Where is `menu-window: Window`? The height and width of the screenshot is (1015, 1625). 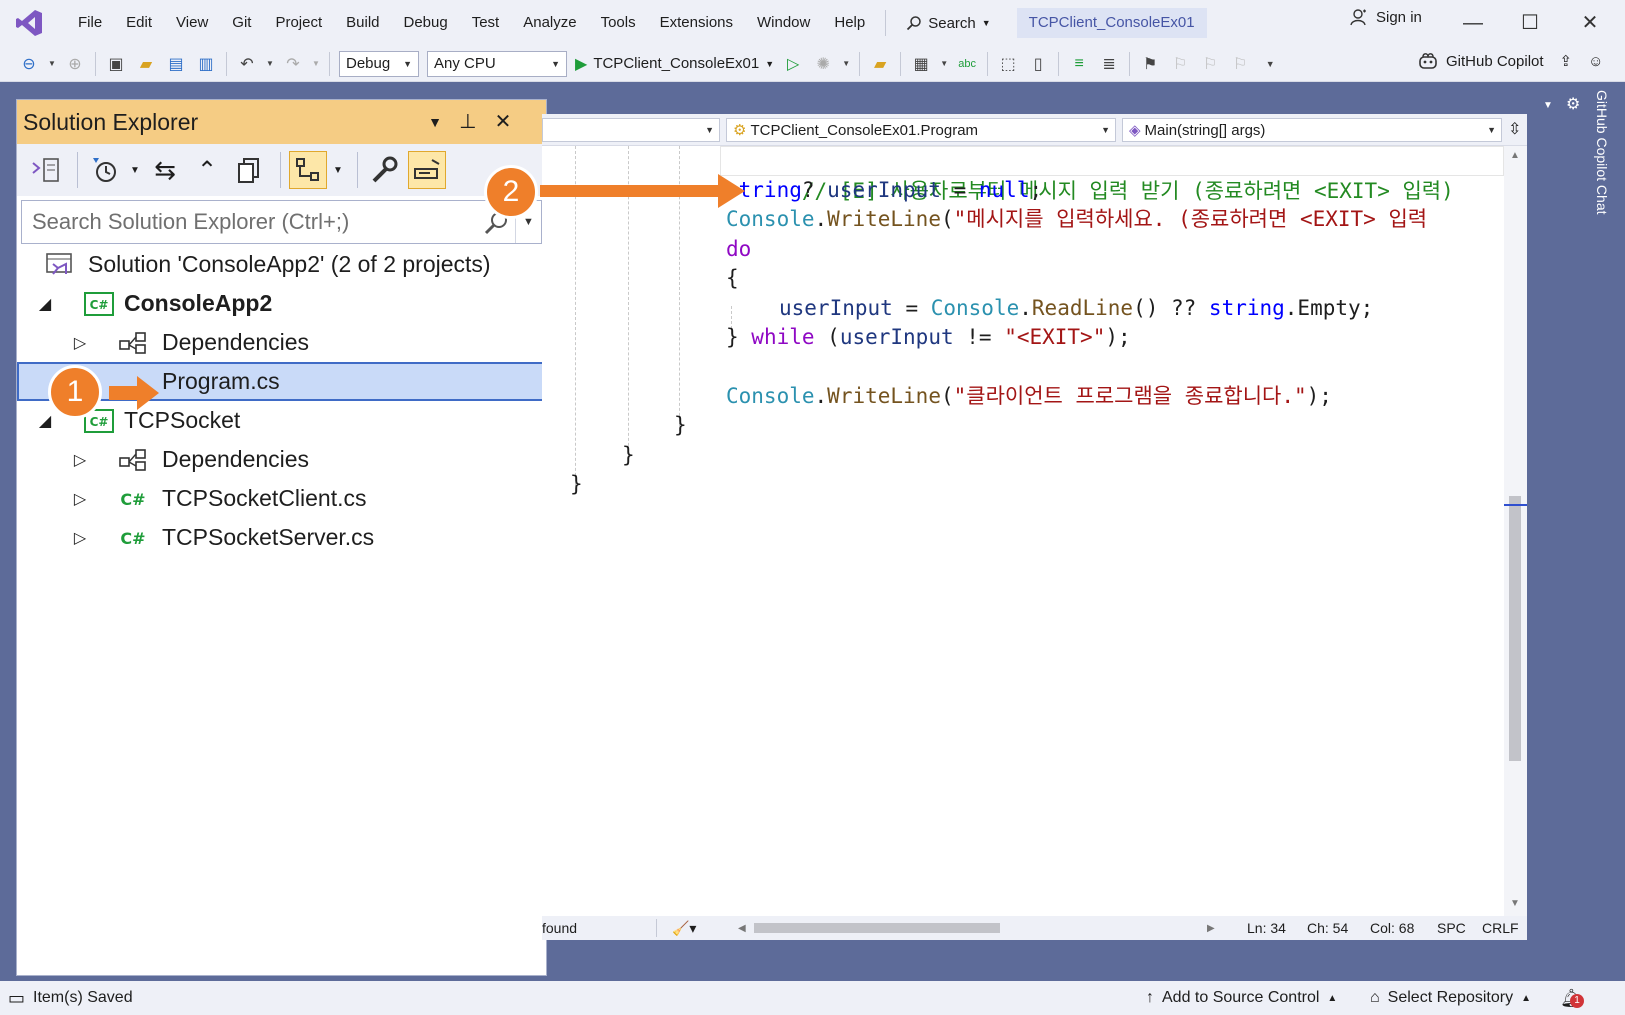
menu-window: Window is located at coordinates (783, 23).